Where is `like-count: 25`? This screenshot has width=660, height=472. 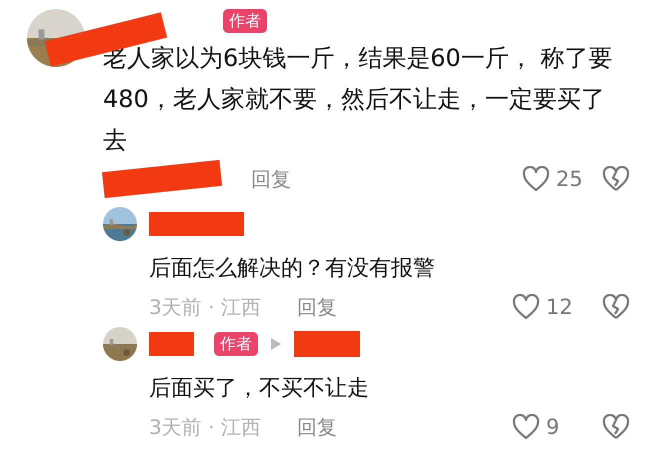
like-count: 25 is located at coordinates (569, 179).